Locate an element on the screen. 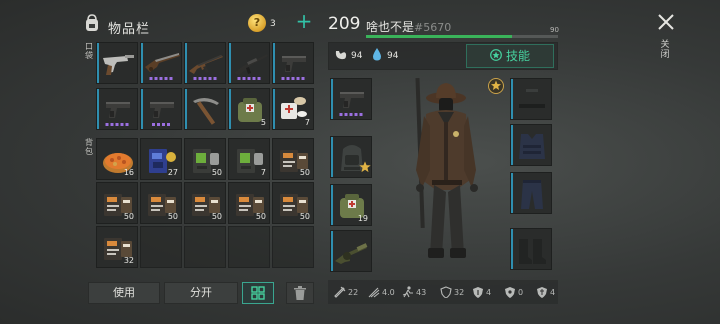 Image resolution: width=720 pixels, height=324 pixels. stomach-icon is located at coordinates (341, 55).